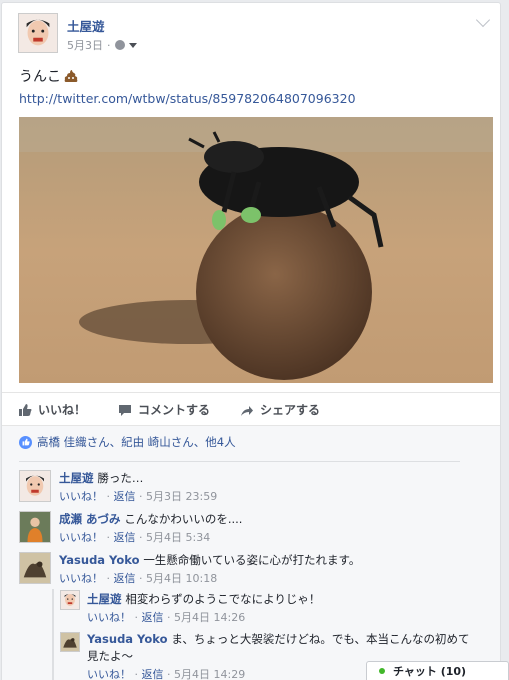  Describe the element at coordinates (62, 410) in the screenshot. I see `like-label: いいね！` at that location.